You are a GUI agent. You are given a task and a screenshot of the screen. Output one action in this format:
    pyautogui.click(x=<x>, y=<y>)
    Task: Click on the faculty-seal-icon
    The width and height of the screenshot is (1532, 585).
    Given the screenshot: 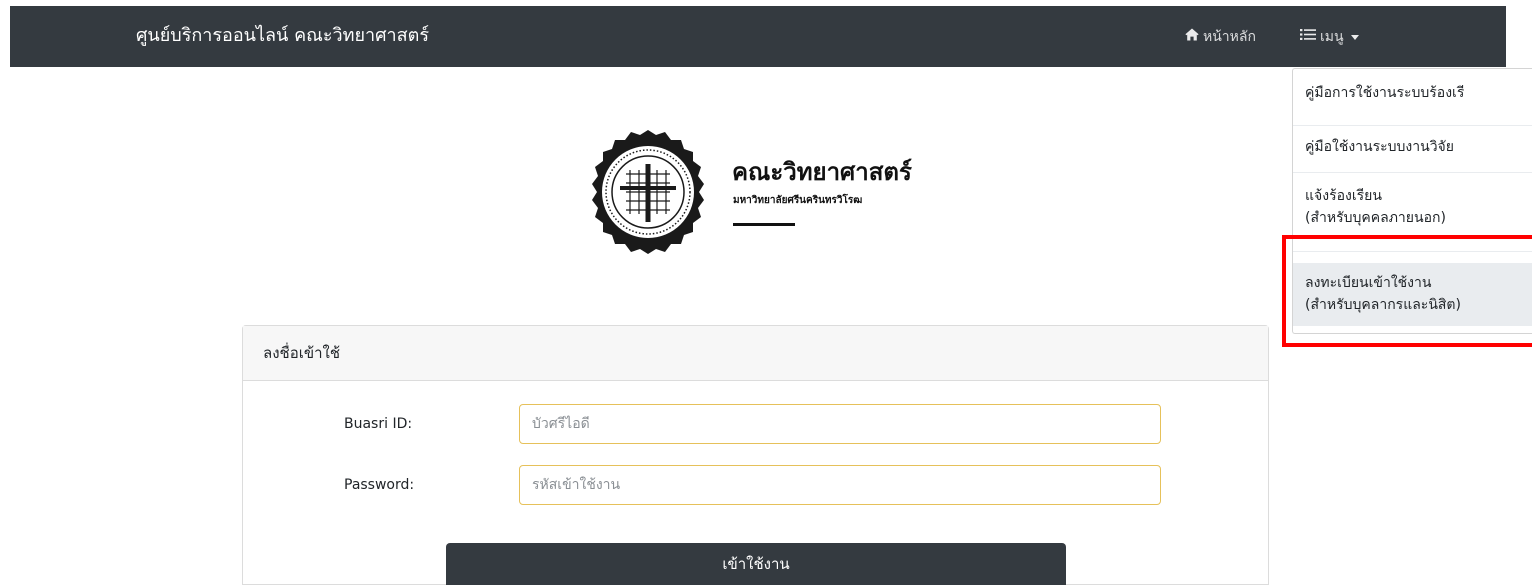 What is the action you would take?
    pyautogui.click(x=648, y=192)
    